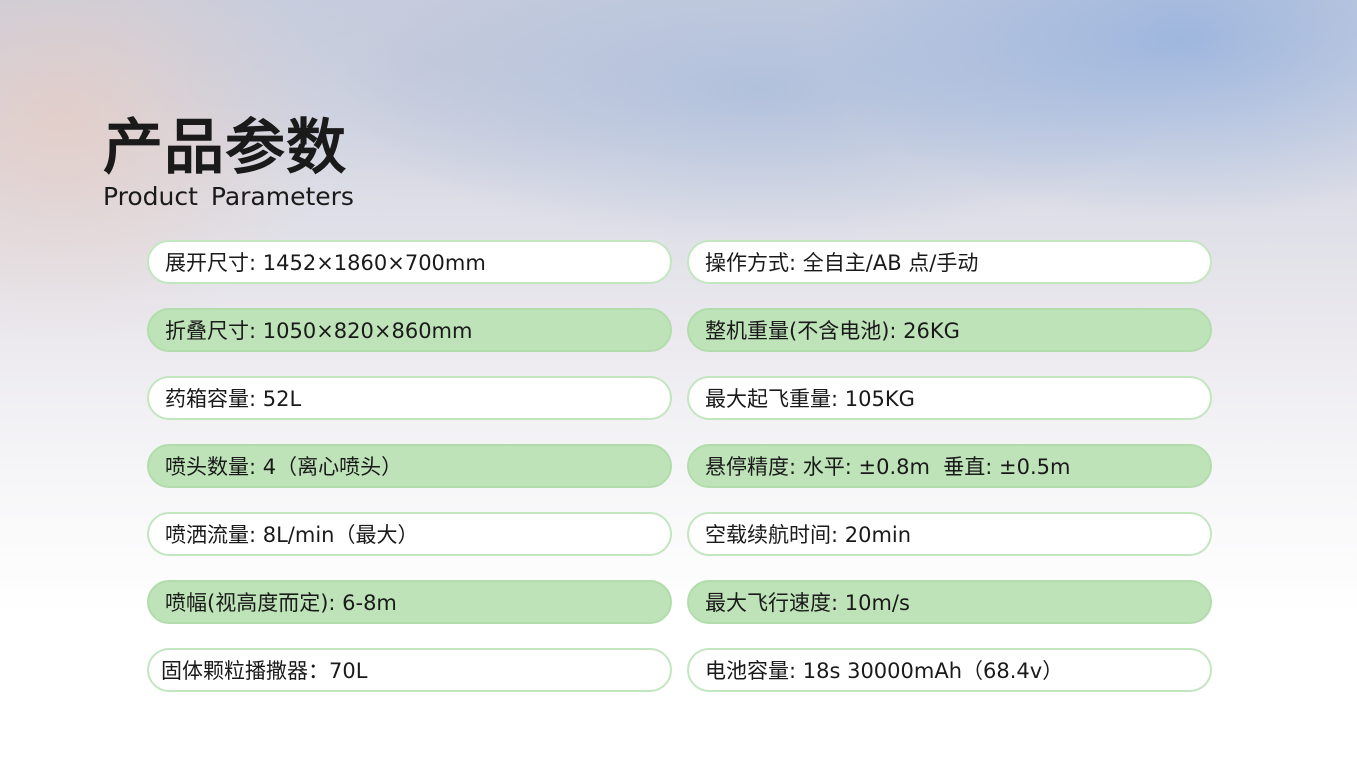 This screenshot has width=1357, height=768. Describe the element at coordinates (949, 670) in the screenshot. I see `param-battery-capacity: 电池容量: 18s 30000mAh（68.4v）` at that location.